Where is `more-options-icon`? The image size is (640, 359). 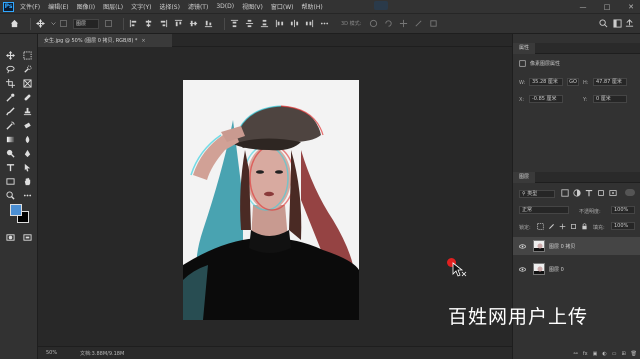 more-options-icon is located at coordinates (324, 23).